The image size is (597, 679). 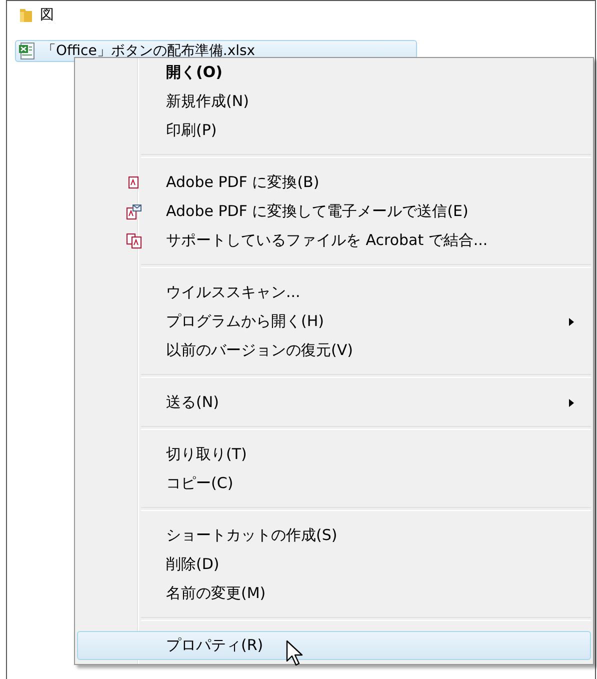 What do you see at coordinates (334, 211) in the screenshot?
I see `menu-item: Adobe PDF に変換して電子メールで送信(E)` at bounding box center [334, 211].